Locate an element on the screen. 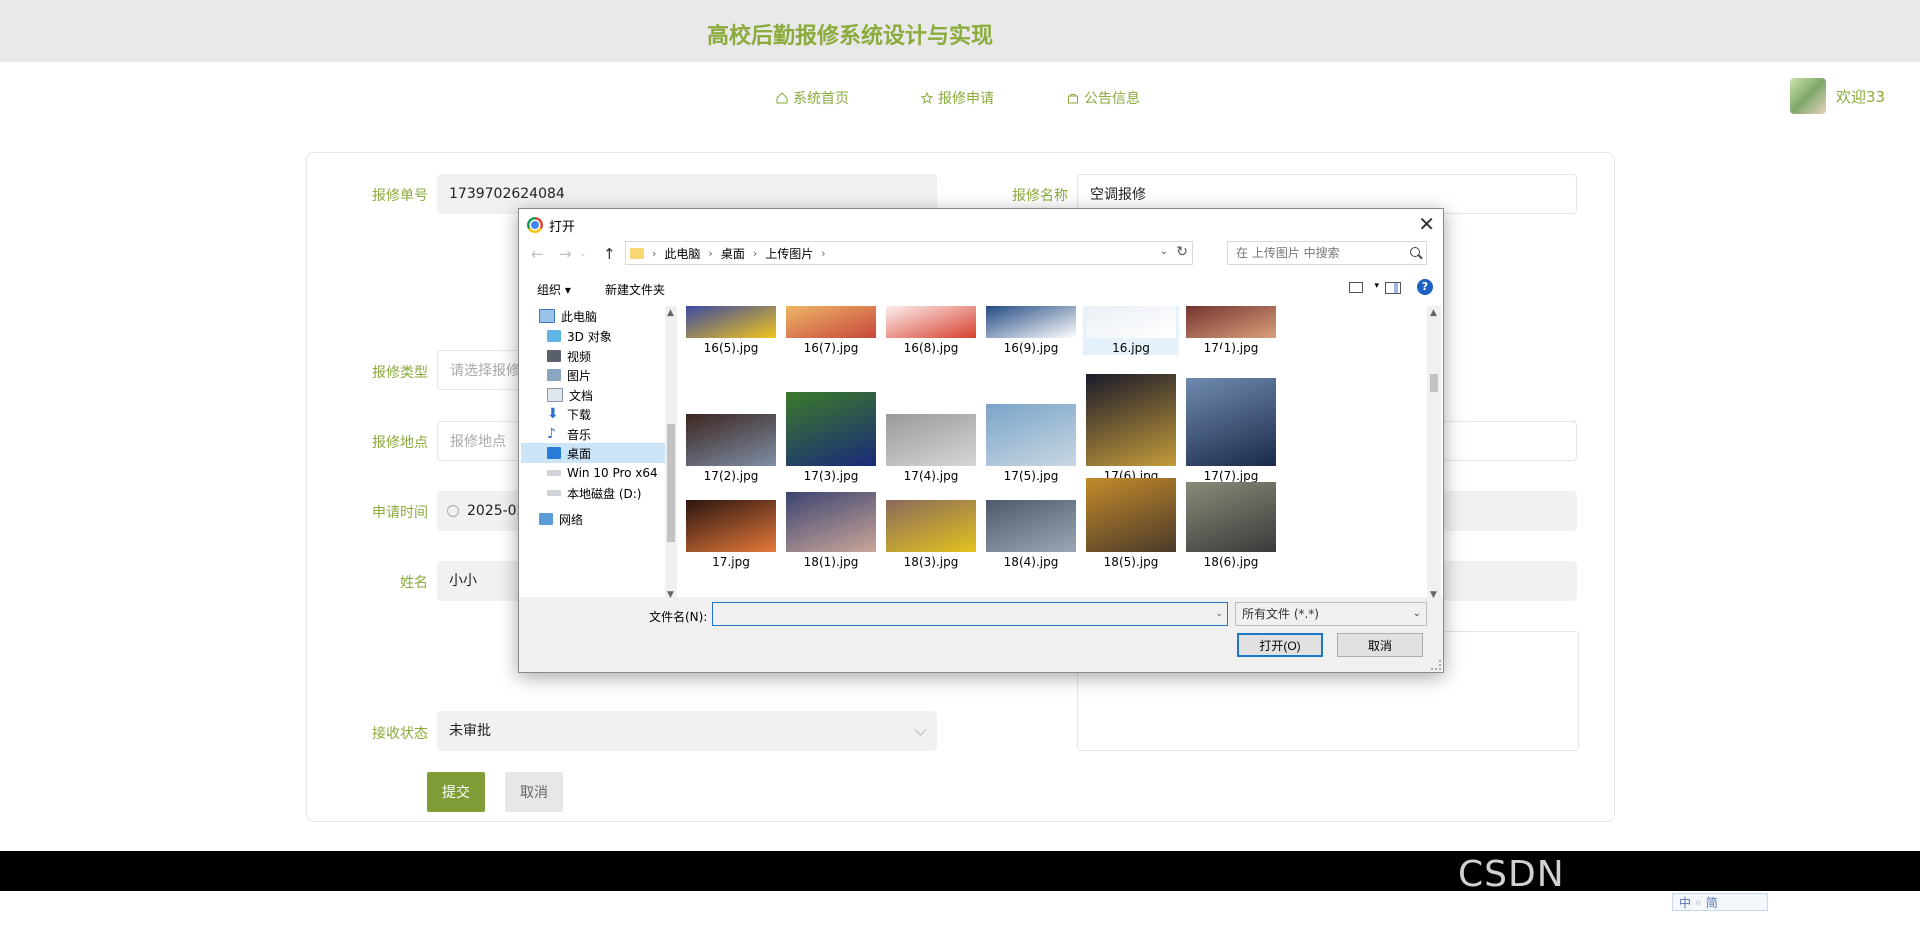  file-name: 16(5).jpg is located at coordinates (731, 348).